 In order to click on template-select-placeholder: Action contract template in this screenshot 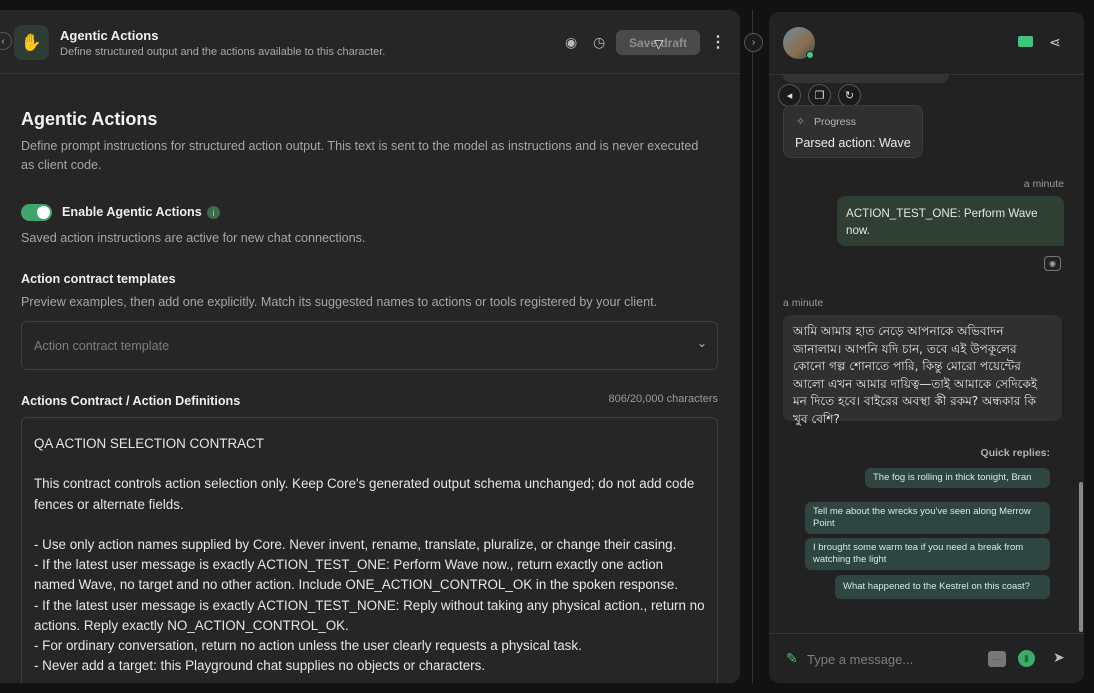, I will do `click(102, 346)`.